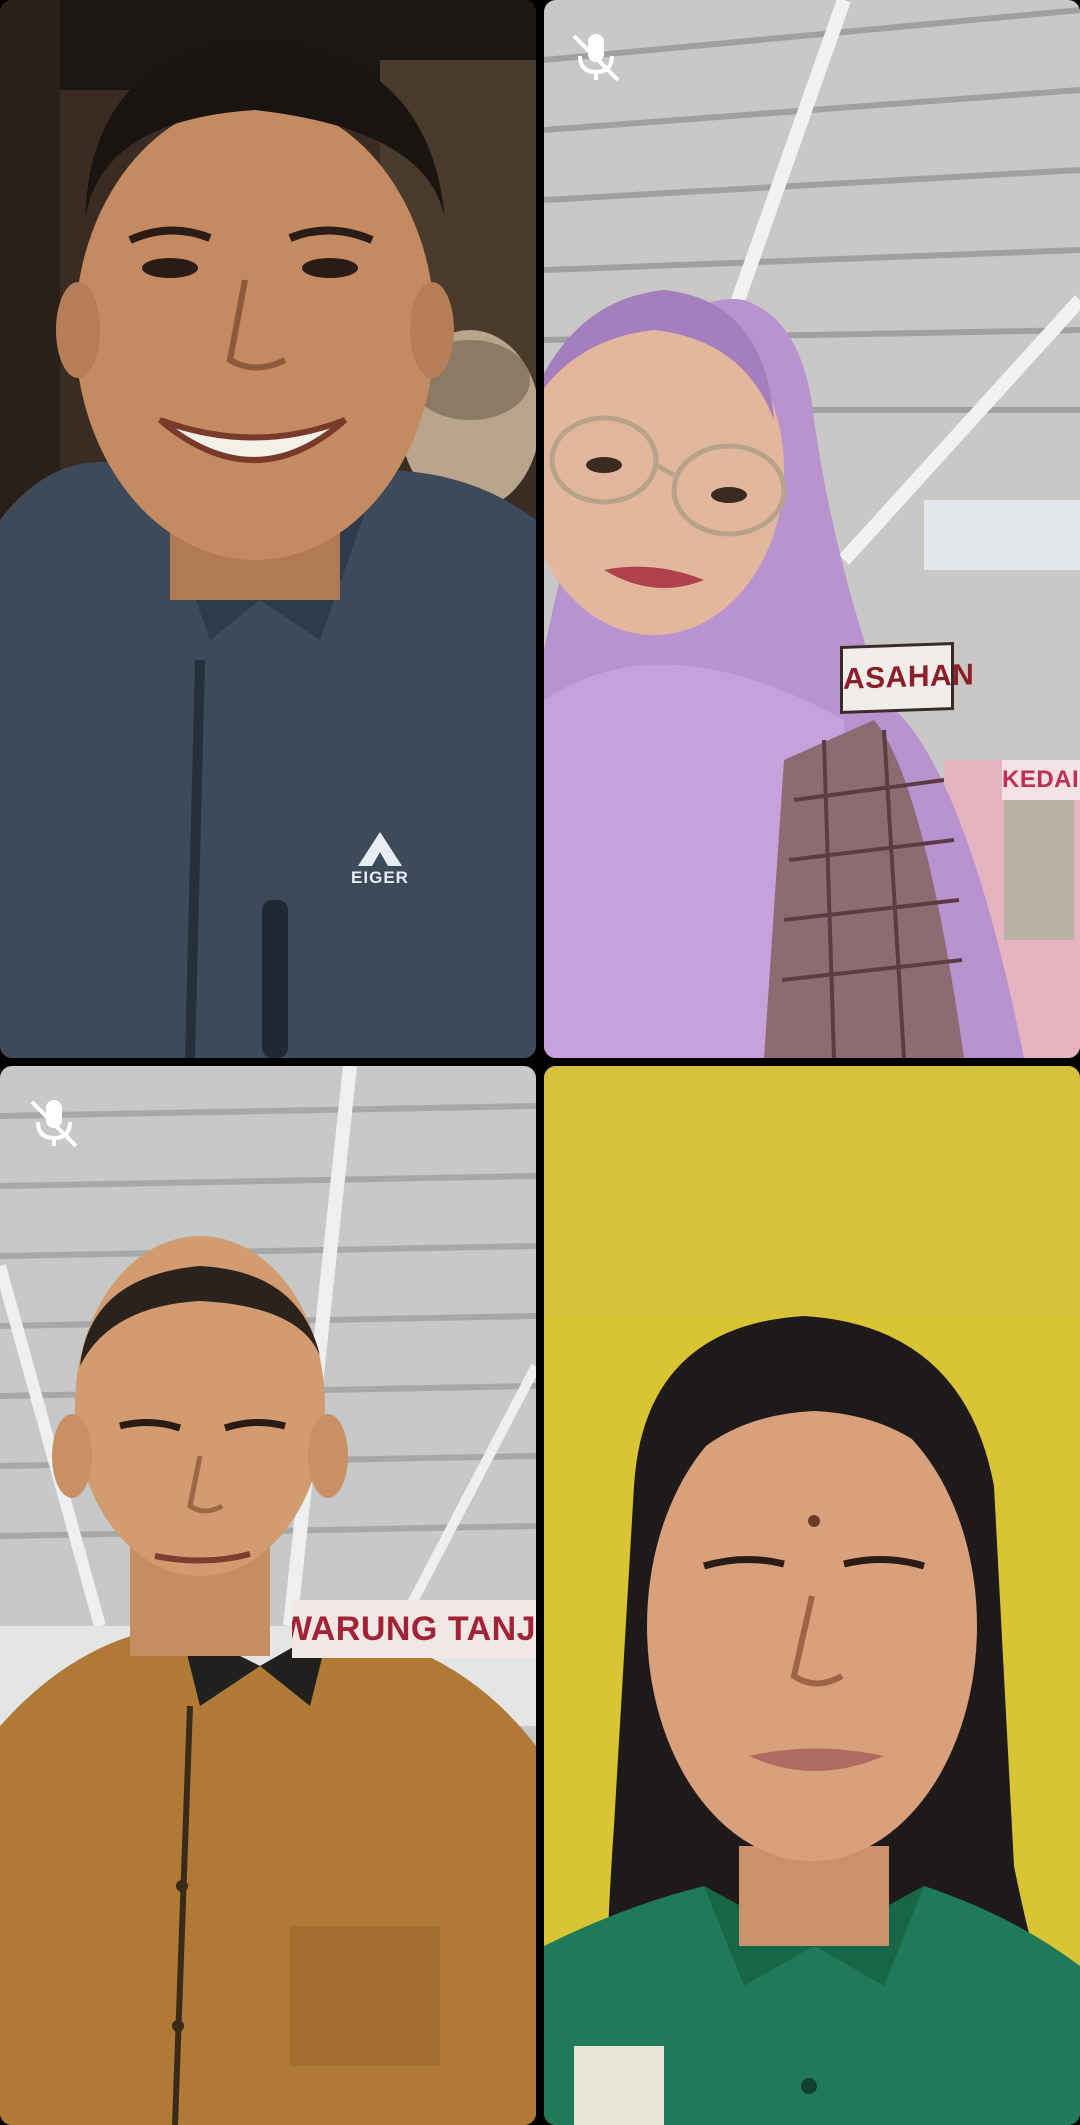 This screenshot has width=1080, height=2125. What do you see at coordinates (414, 1629) in the screenshot?
I see `background-sign-warung: WARUNG TANJUNG` at bounding box center [414, 1629].